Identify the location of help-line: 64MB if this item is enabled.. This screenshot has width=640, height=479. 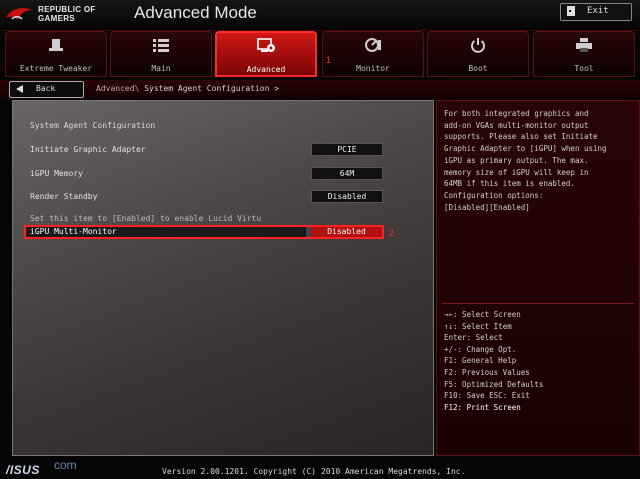
(509, 184).